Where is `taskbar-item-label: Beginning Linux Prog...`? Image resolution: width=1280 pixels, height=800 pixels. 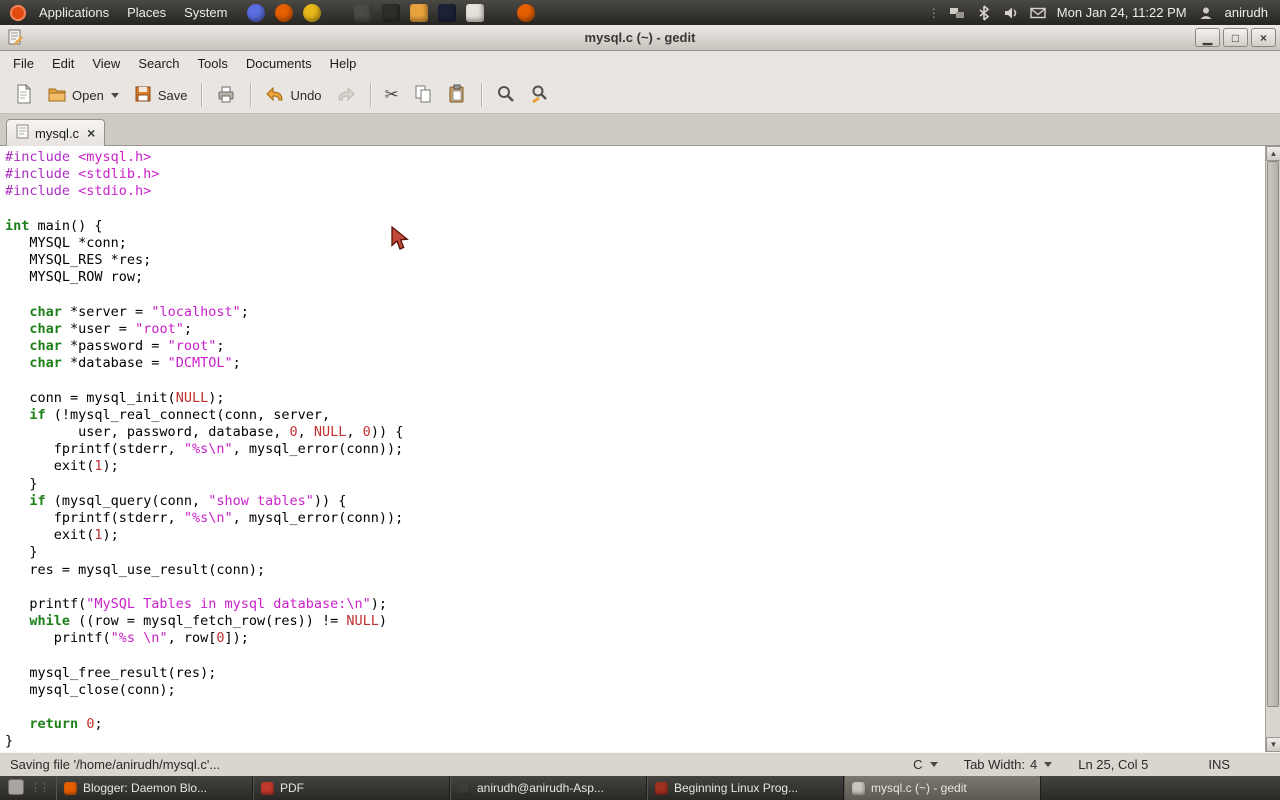 taskbar-item-label: Beginning Linux Prog... is located at coordinates (736, 788).